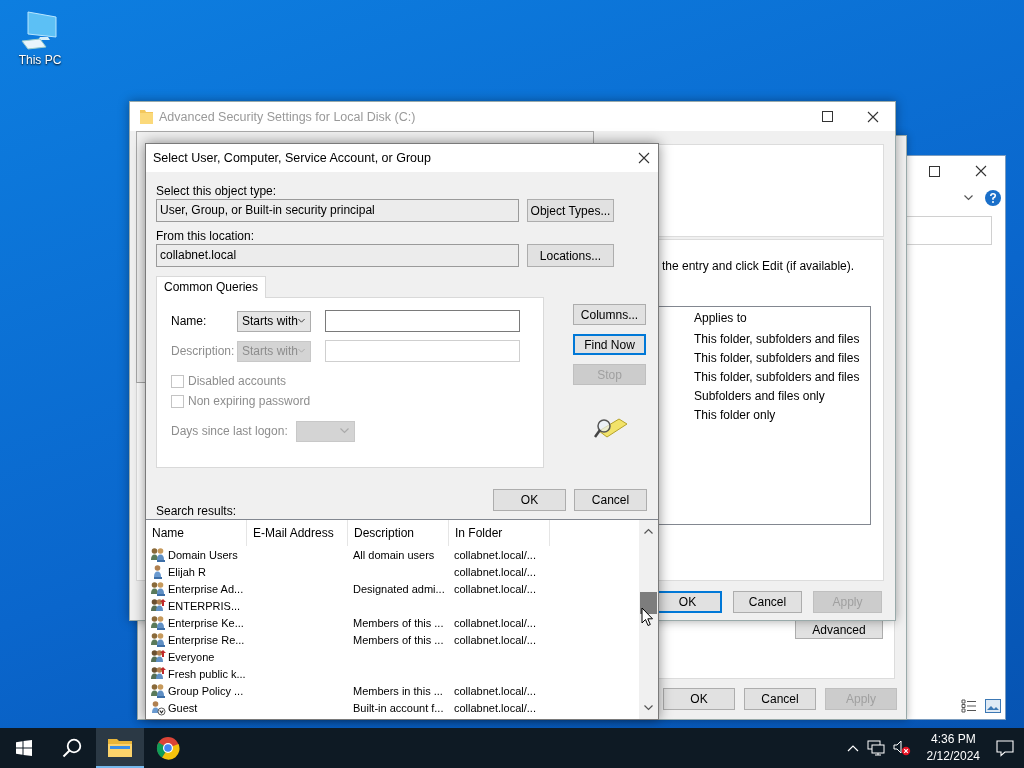 The image size is (1024, 768). I want to click on location-field: collabnet.local, so click(337, 255).